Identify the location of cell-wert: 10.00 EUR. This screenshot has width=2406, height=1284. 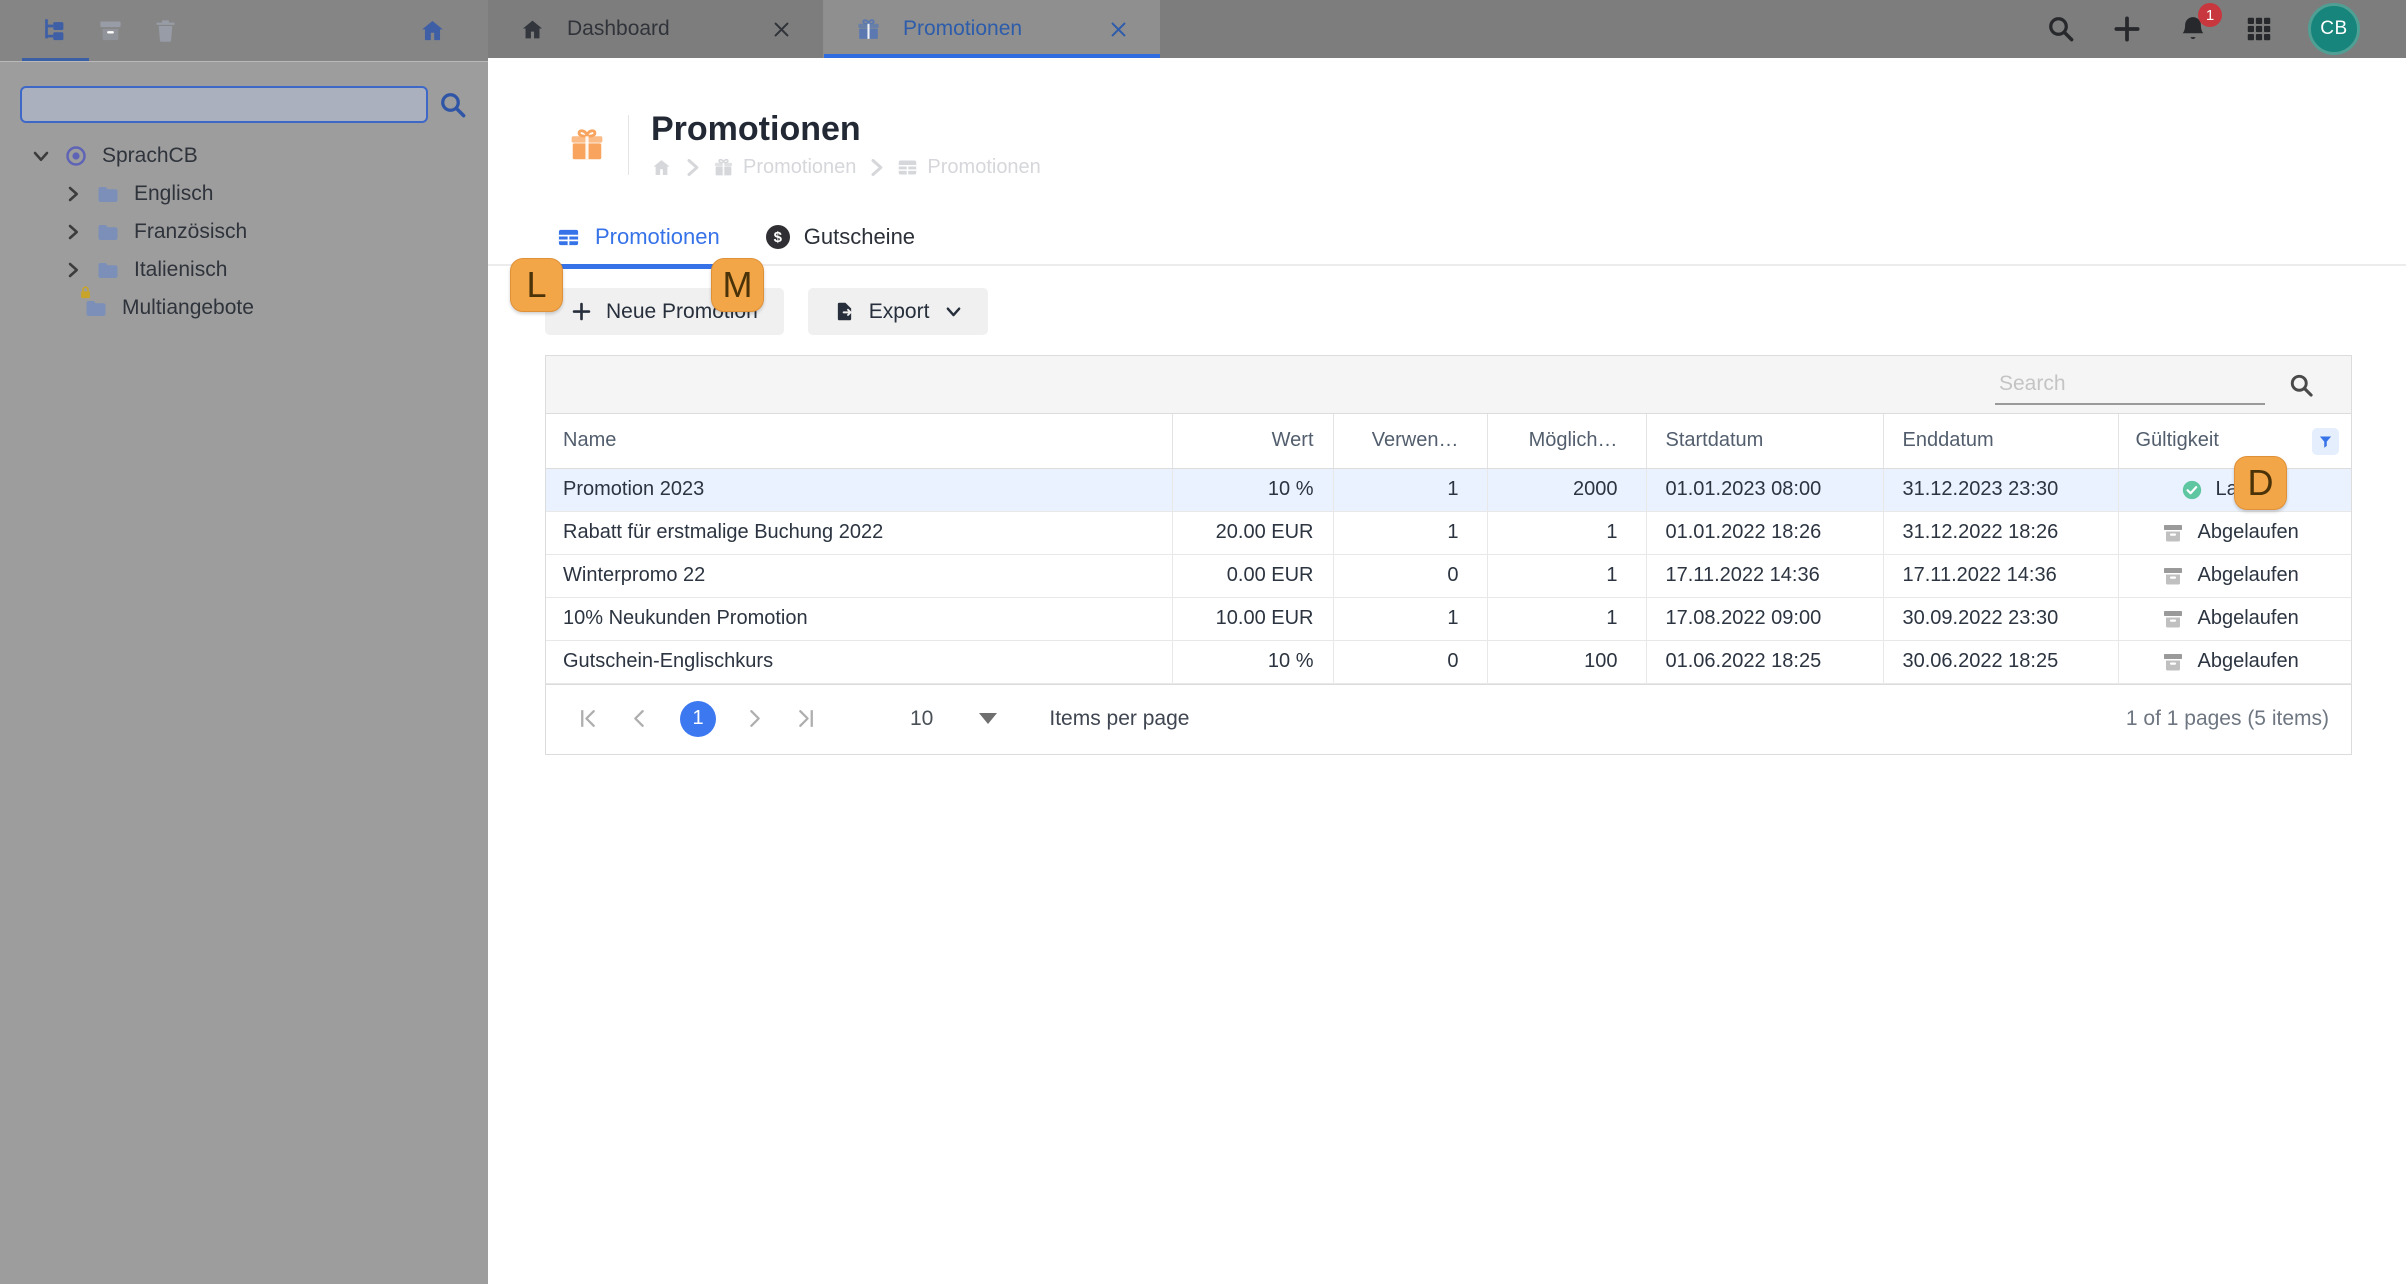
(1253, 619).